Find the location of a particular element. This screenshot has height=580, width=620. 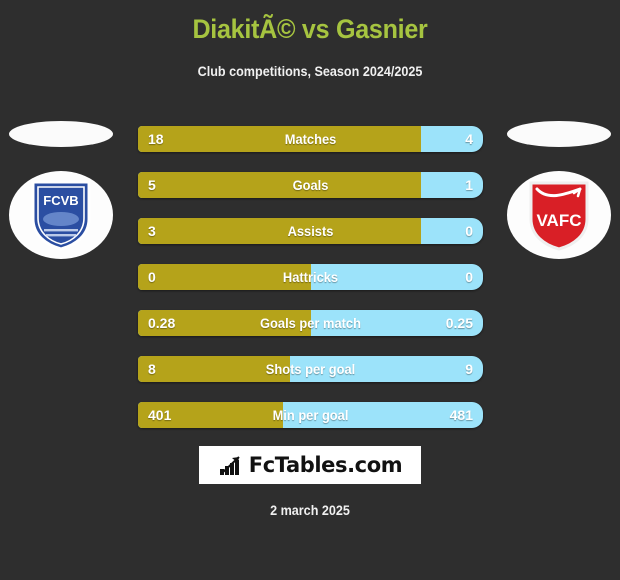

footer-date: 2 march 2025 is located at coordinates (310, 510).